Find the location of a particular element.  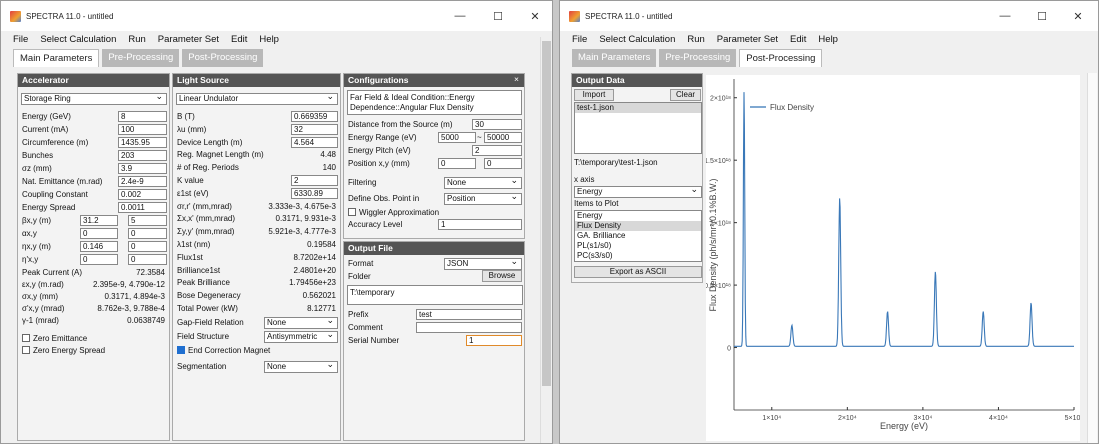

energy-max-input: 50000 is located at coordinates (503, 137).